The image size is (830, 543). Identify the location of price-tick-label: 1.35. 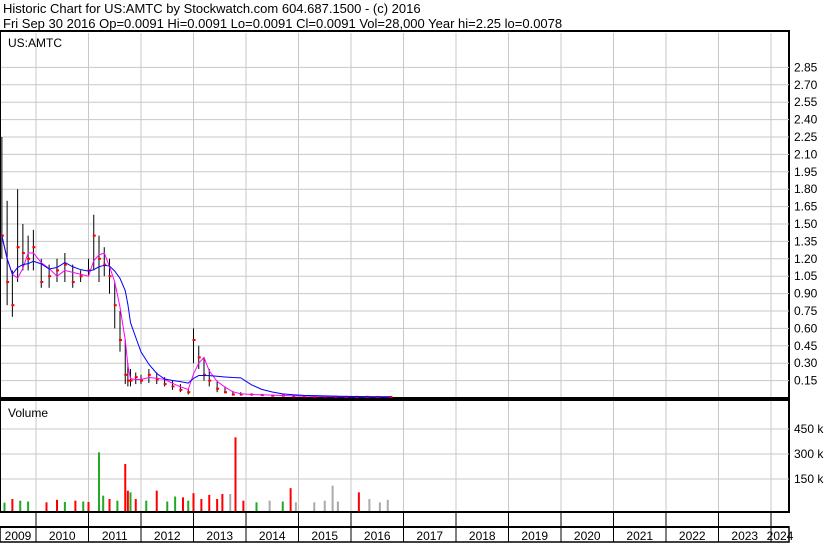
(806, 241).